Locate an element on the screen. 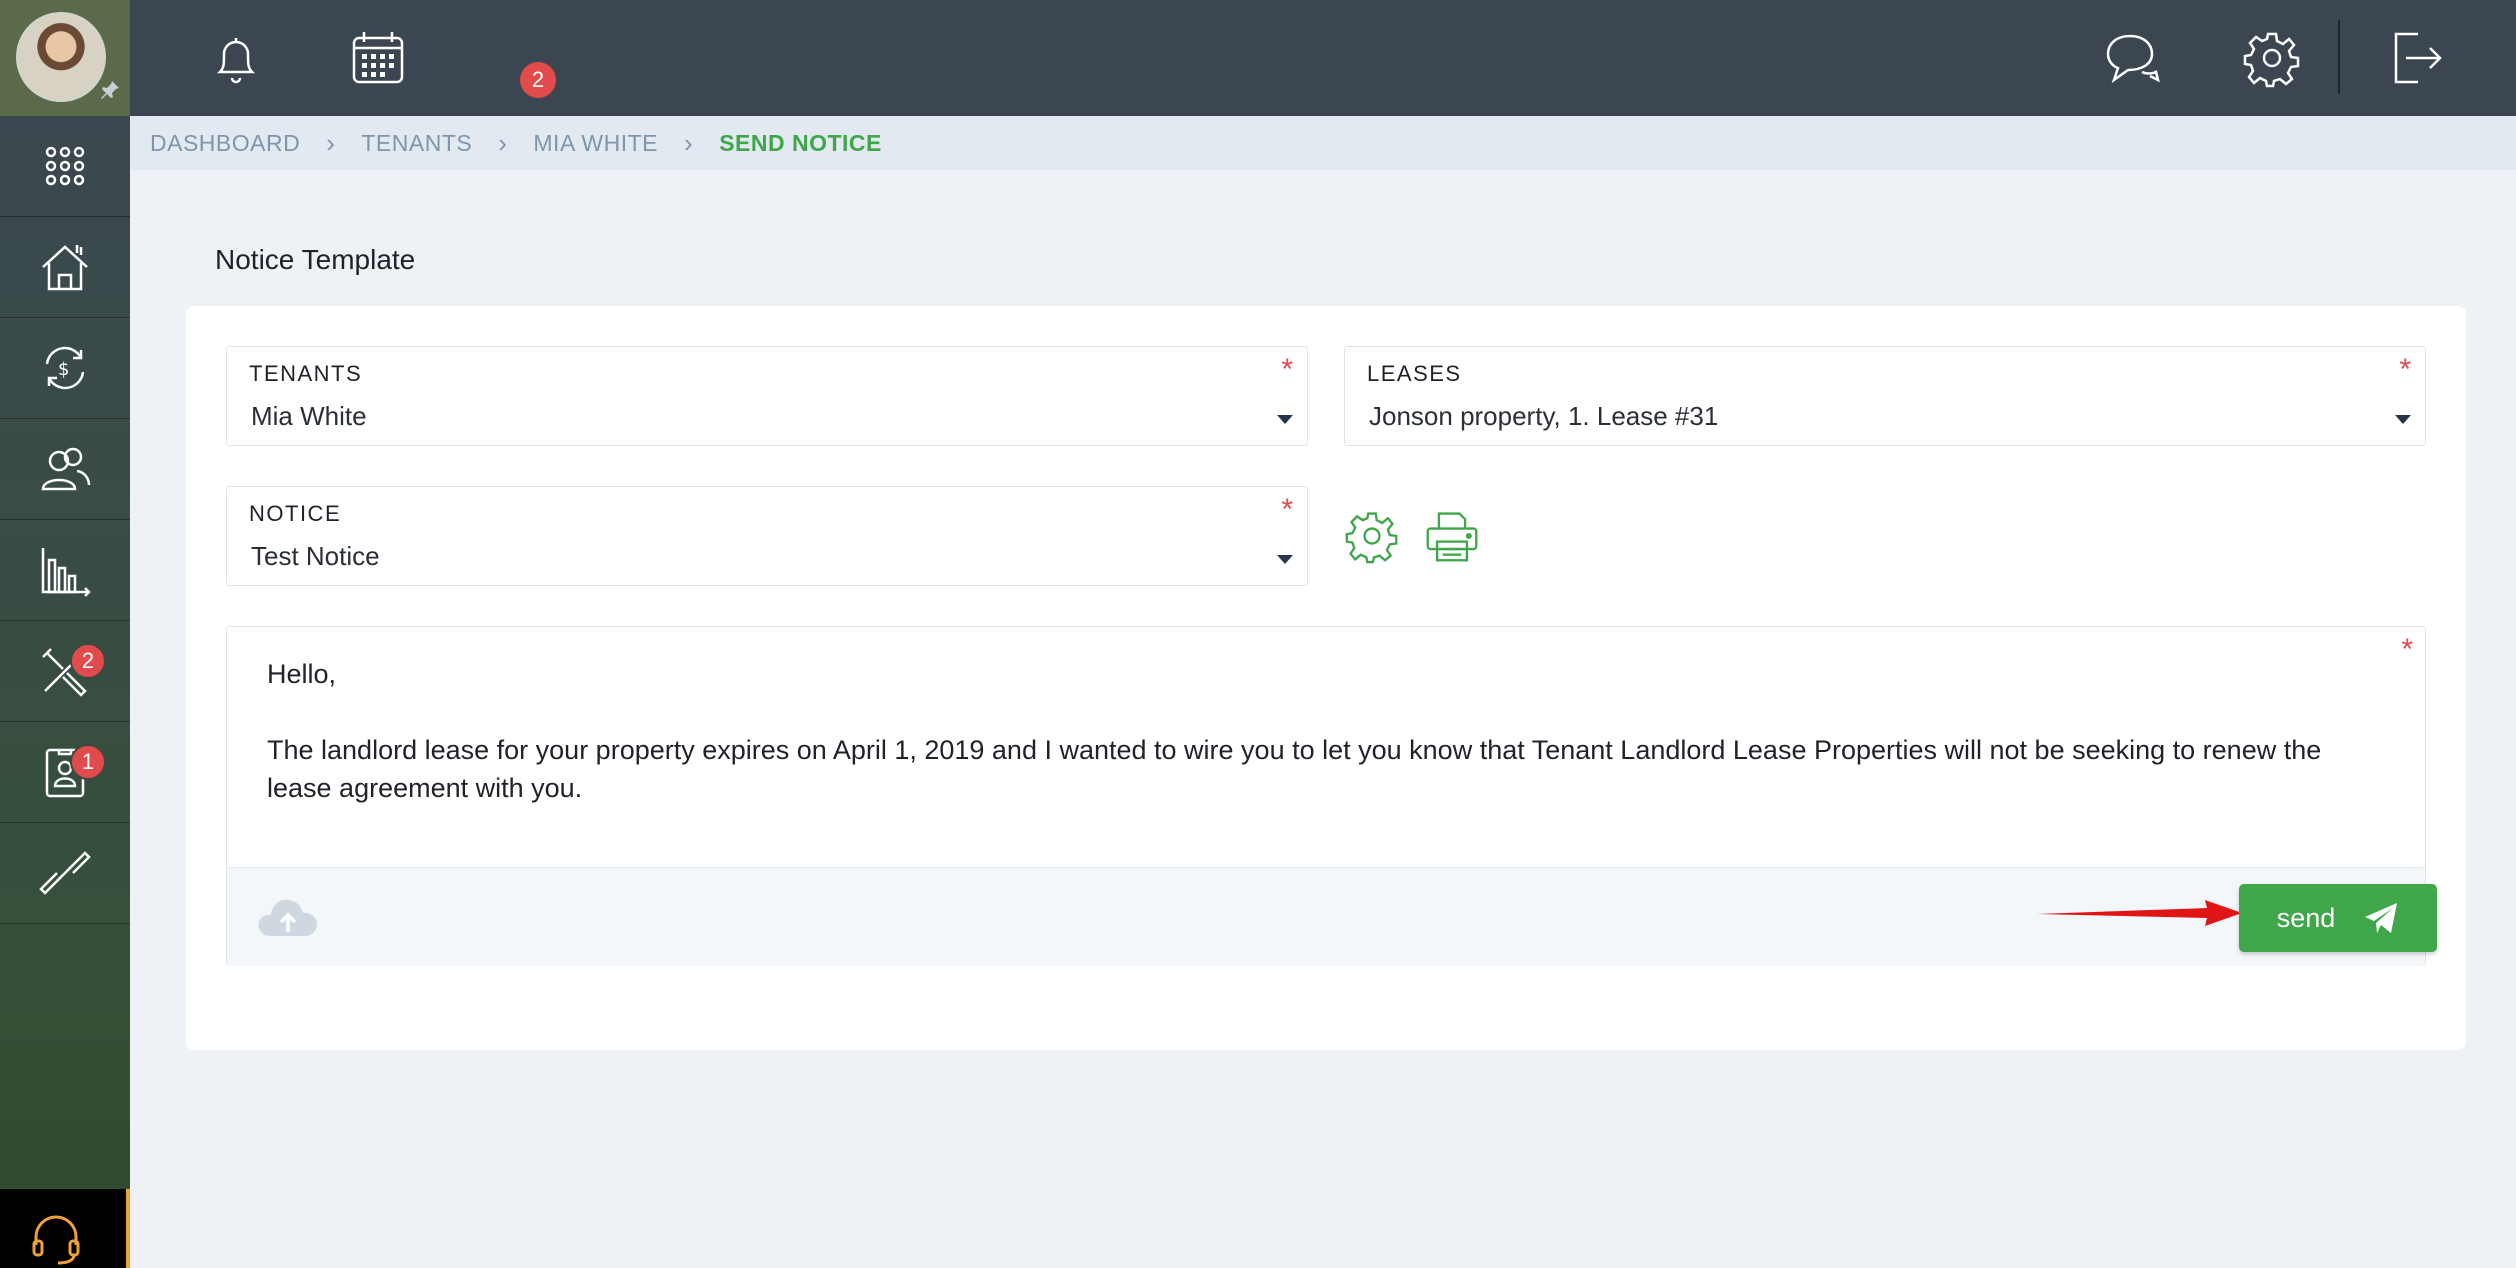 The width and height of the screenshot is (2516, 1268). breadcrumb-dashboard: DASHBOARD is located at coordinates (225, 143).